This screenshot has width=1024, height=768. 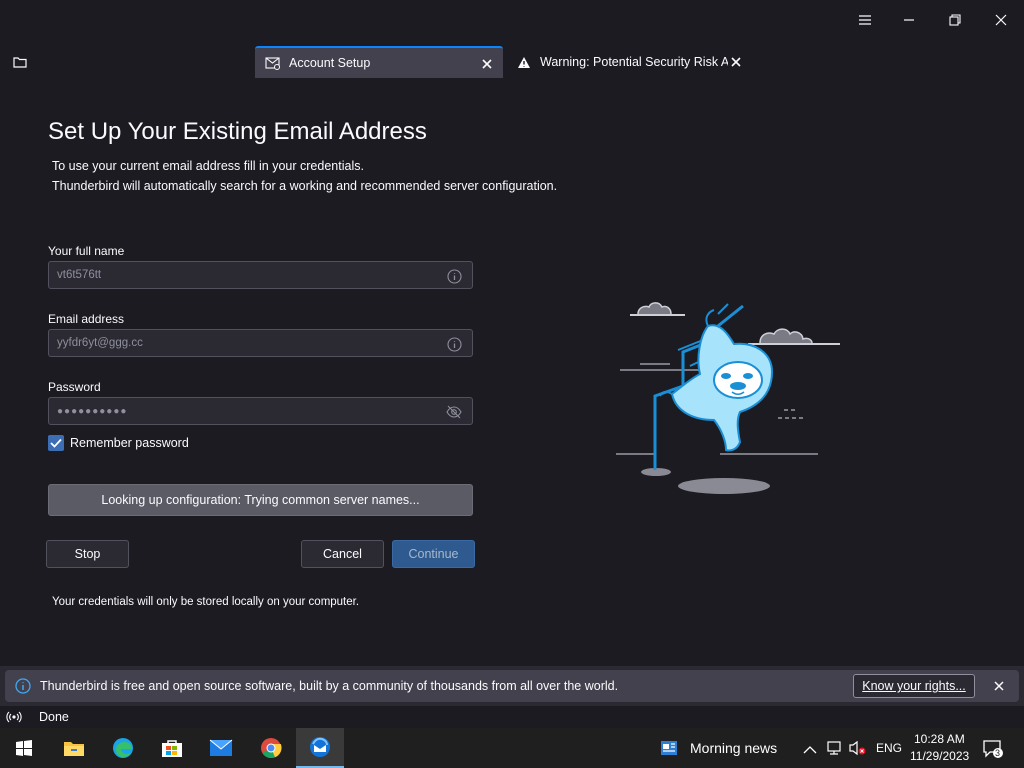 I want to click on file-explorer-icon, so click(x=74, y=748).